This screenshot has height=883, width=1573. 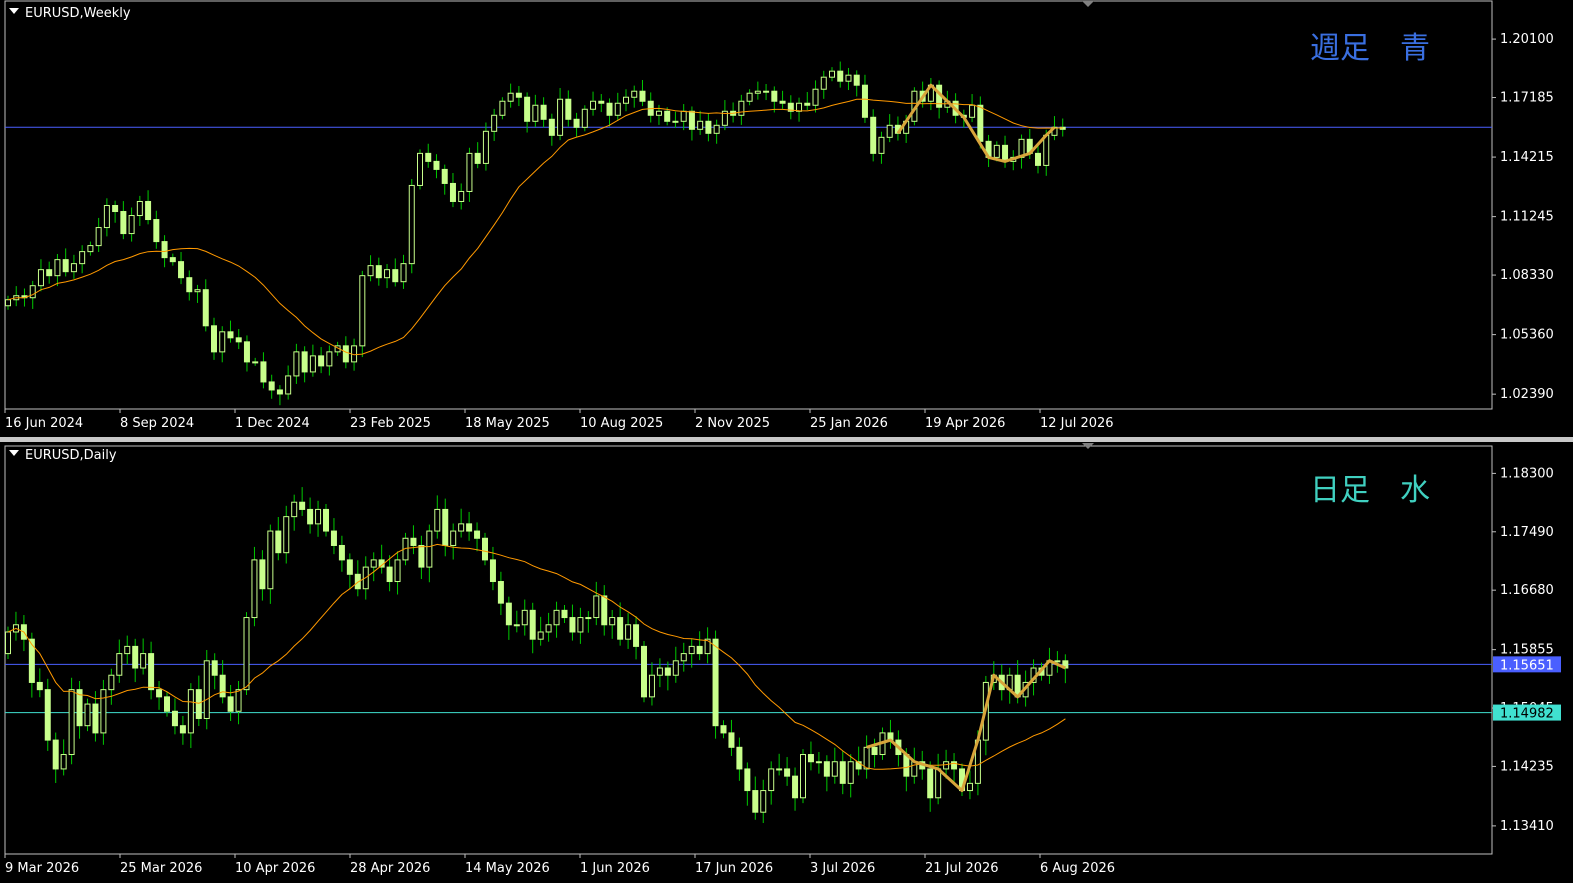 What do you see at coordinates (976, 123) in the screenshot?
I see `zigzag-line` at bounding box center [976, 123].